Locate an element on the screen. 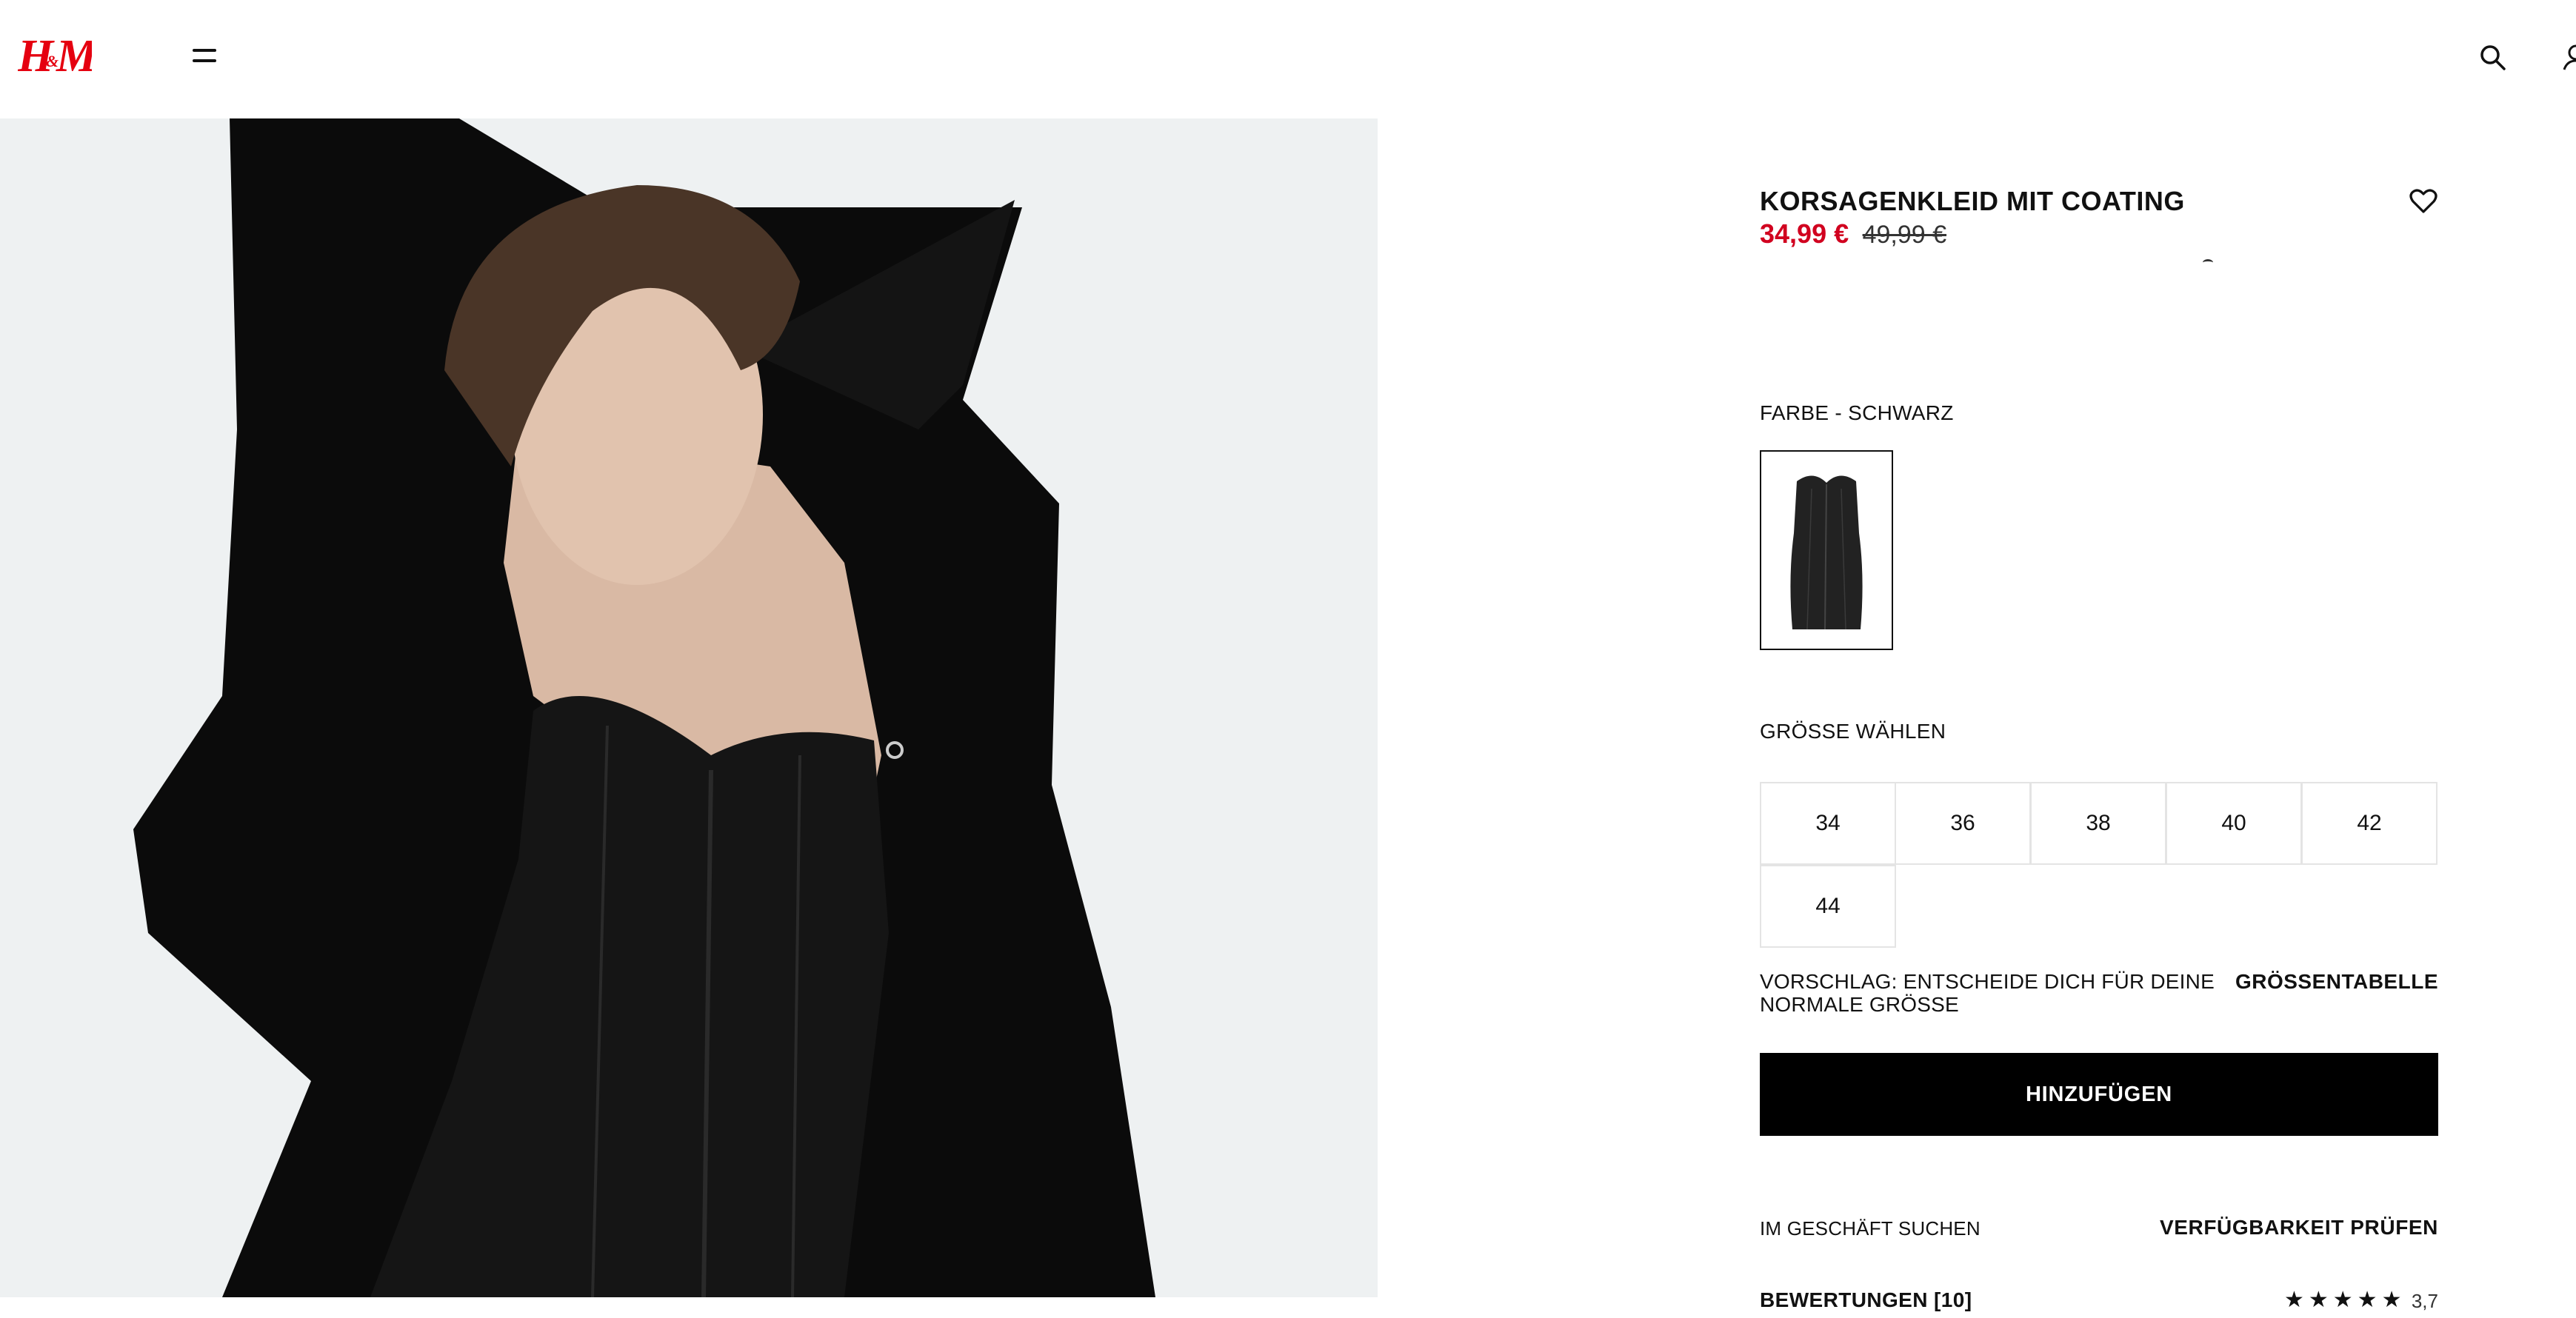 The image size is (2576, 1318). size-option: 40 is located at coordinates (2234, 823).